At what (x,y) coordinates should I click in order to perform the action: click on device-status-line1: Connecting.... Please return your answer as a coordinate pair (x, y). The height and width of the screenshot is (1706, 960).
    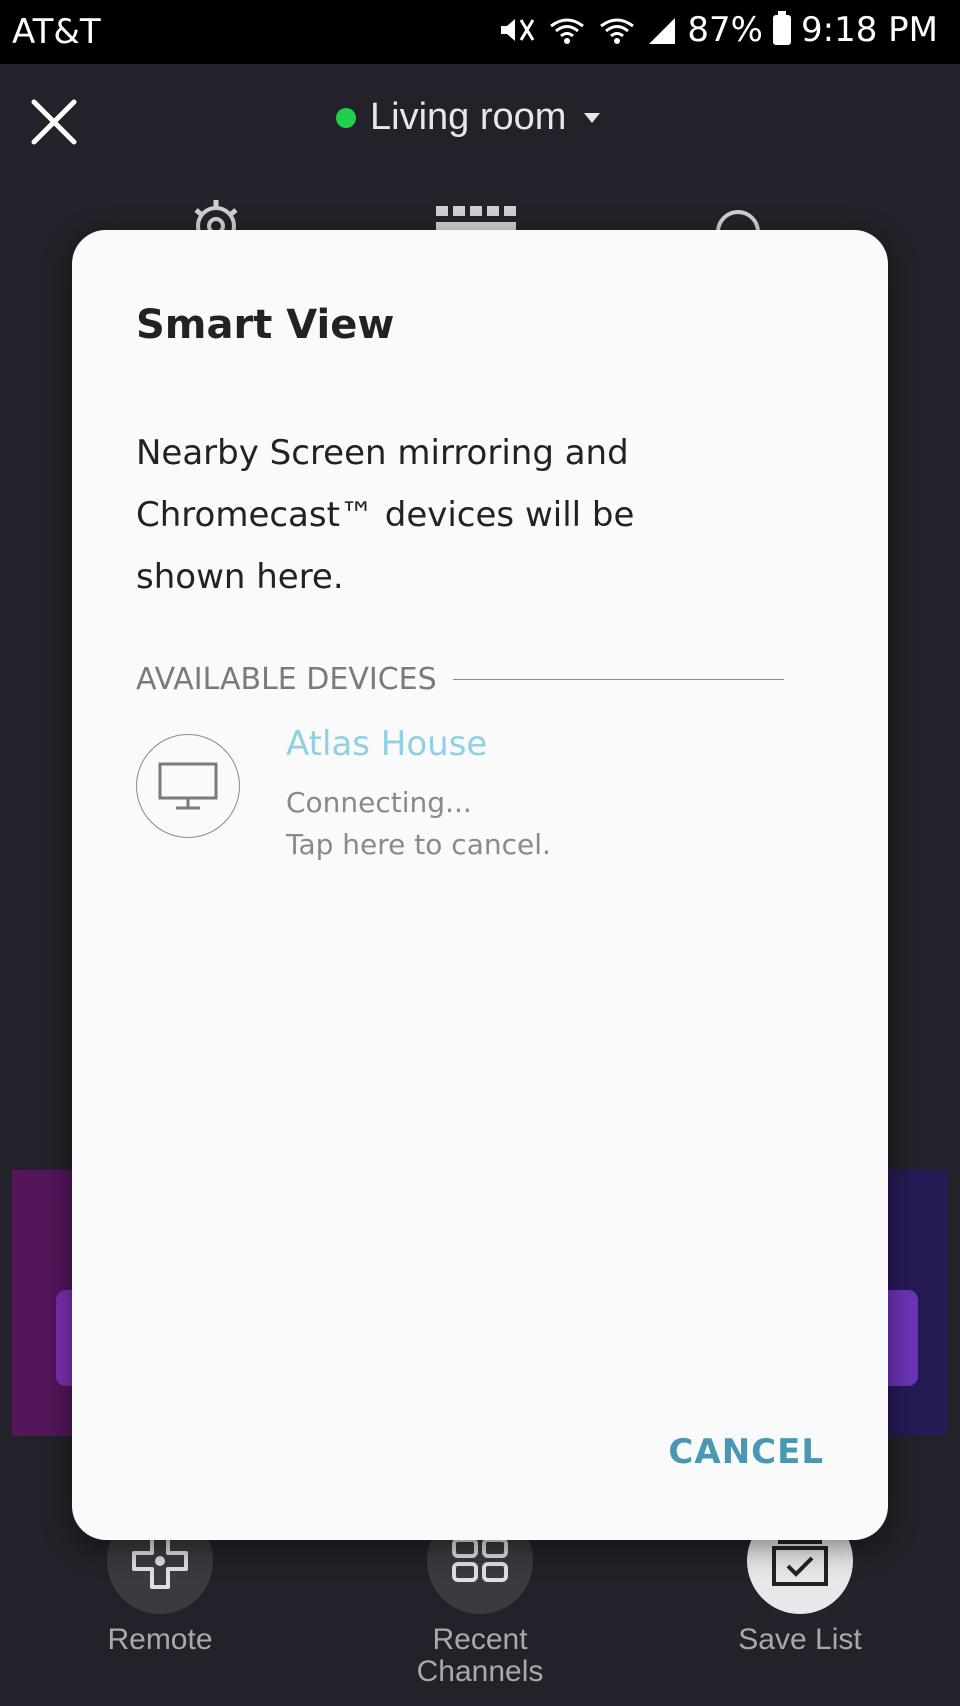
    Looking at the image, I should click on (379, 802).